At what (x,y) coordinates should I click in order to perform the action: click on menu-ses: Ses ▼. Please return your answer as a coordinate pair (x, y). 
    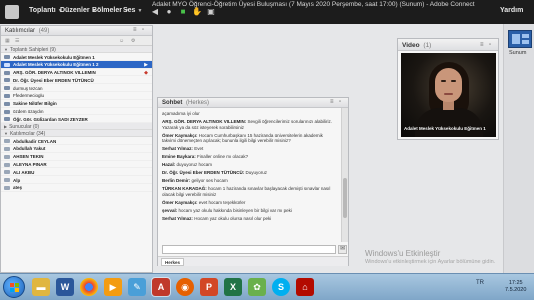
    Looking at the image, I should click on (132, 10).